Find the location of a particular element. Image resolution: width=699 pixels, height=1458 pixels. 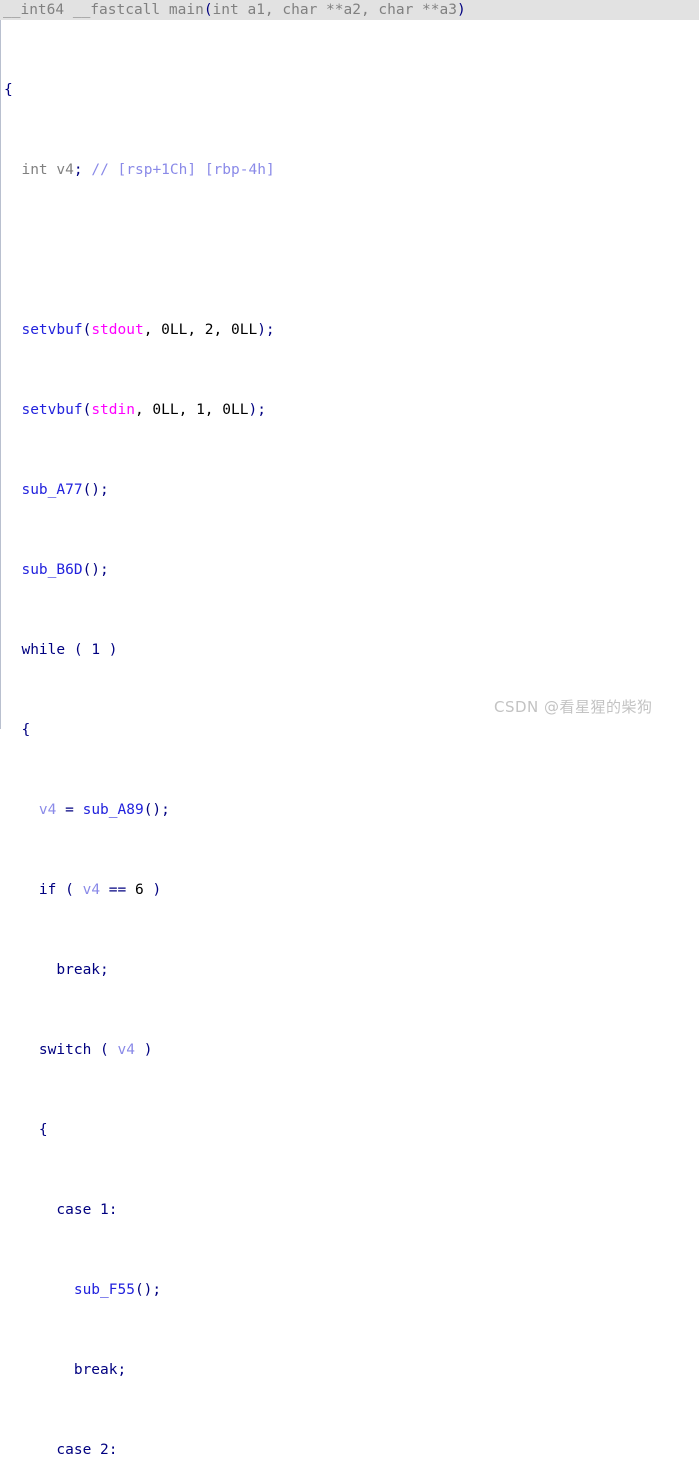

code-line: case 2: is located at coordinates (351, 1449).